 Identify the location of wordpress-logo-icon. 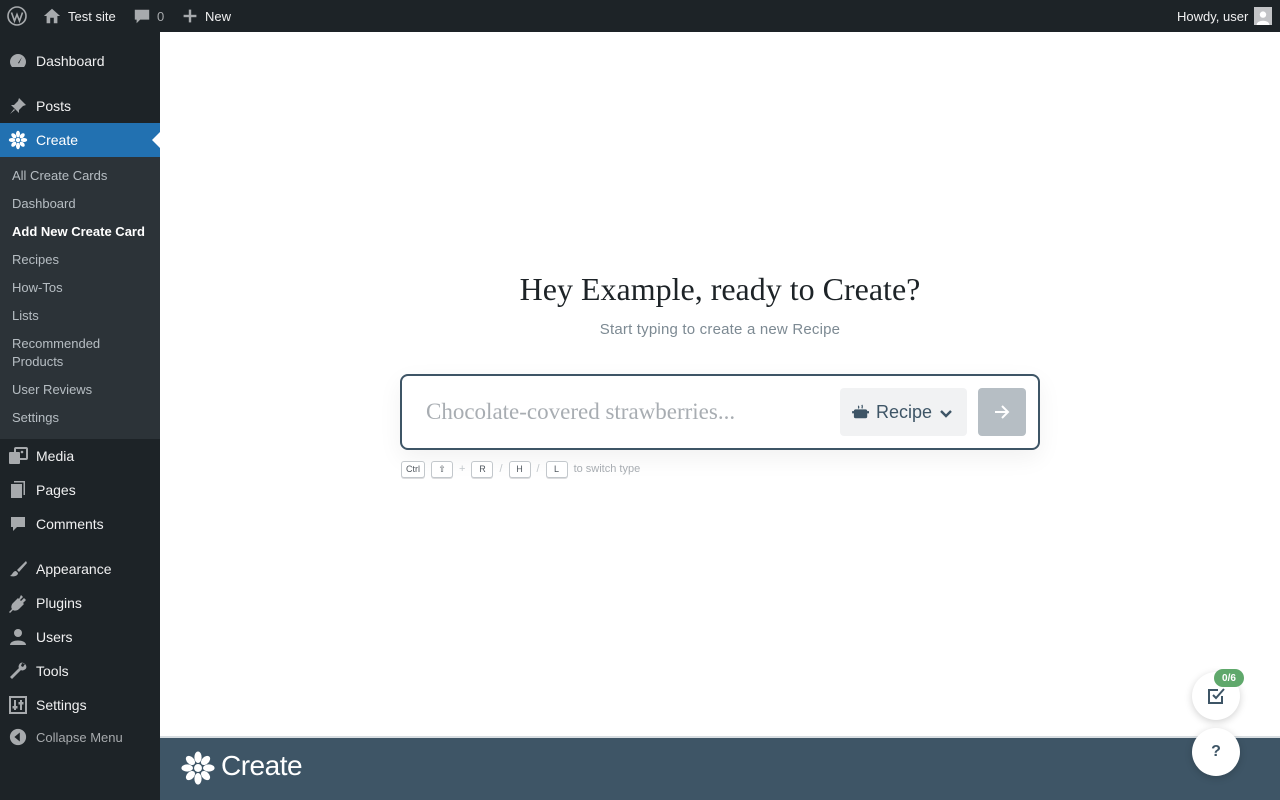
(17, 16).